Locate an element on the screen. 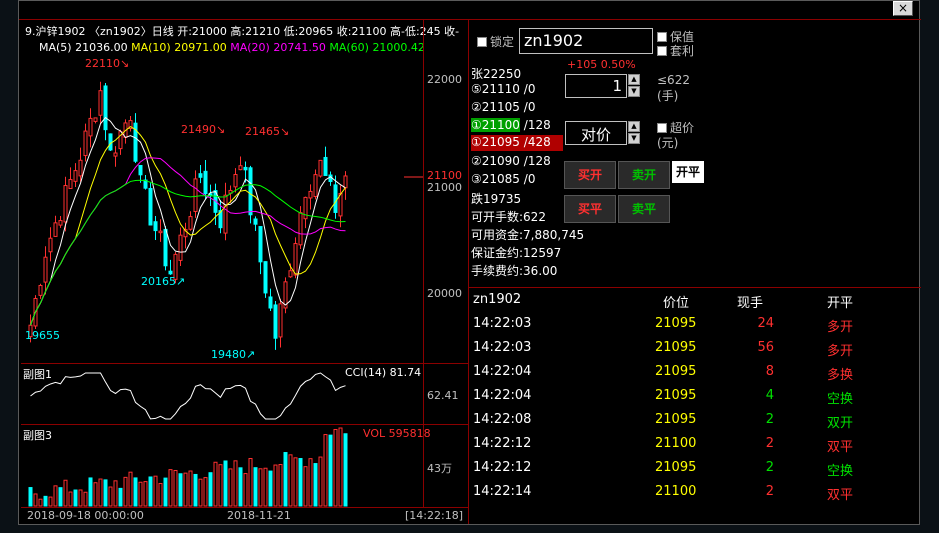  price-mode-input: 对价 is located at coordinates (596, 133).